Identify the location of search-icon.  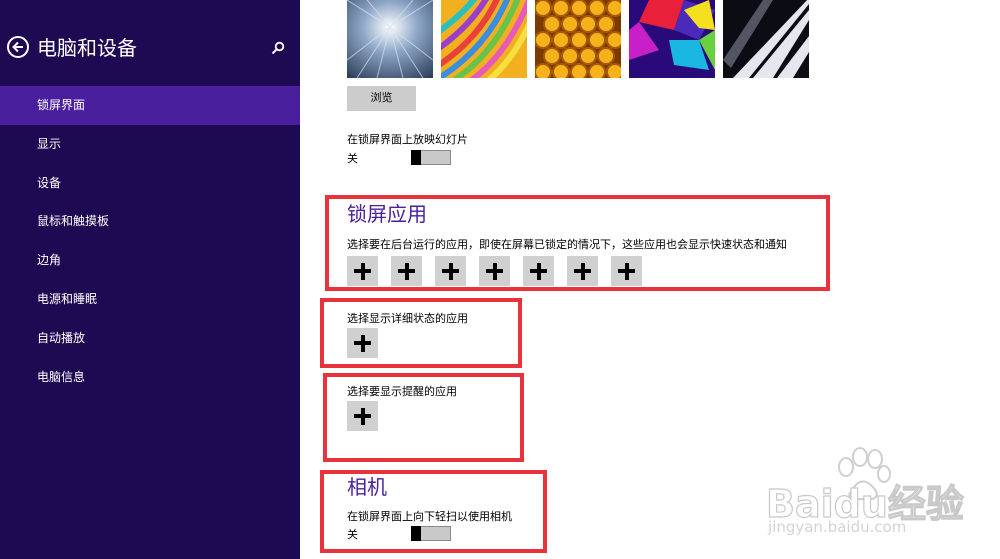
(278, 48).